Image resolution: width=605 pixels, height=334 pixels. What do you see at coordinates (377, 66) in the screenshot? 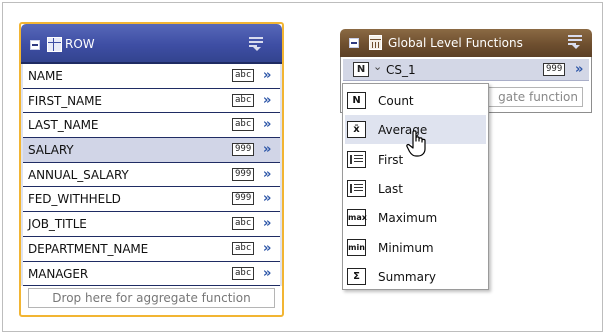
I see `chevron-down-icon: ⌄` at bounding box center [377, 66].